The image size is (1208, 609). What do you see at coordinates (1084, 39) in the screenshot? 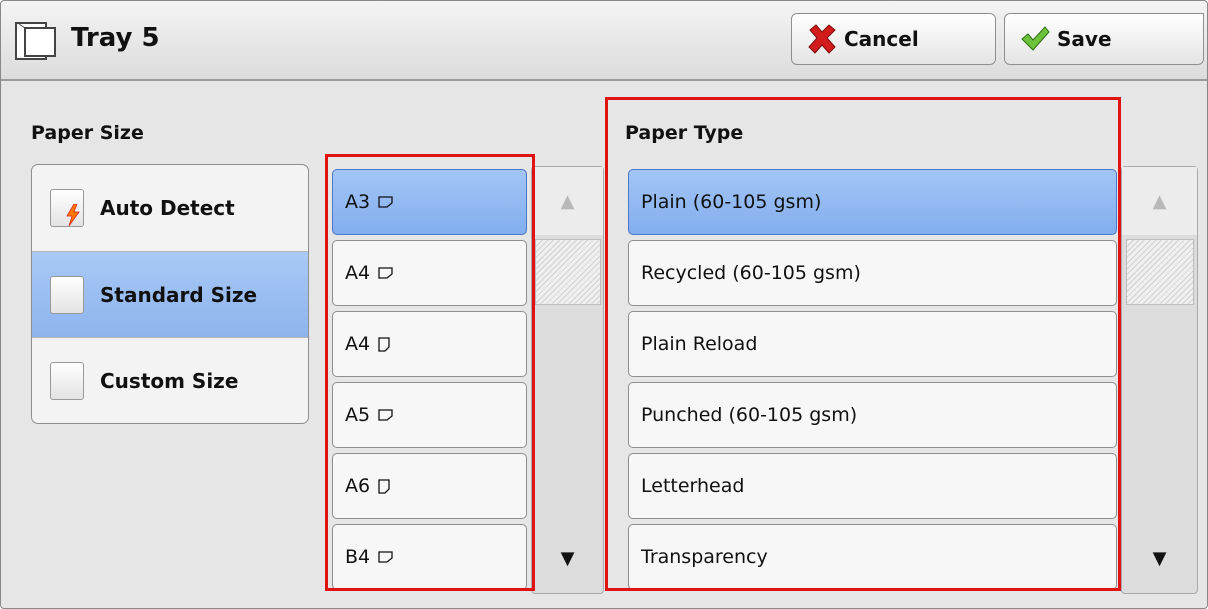
I see `save-label: Save` at bounding box center [1084, 39].